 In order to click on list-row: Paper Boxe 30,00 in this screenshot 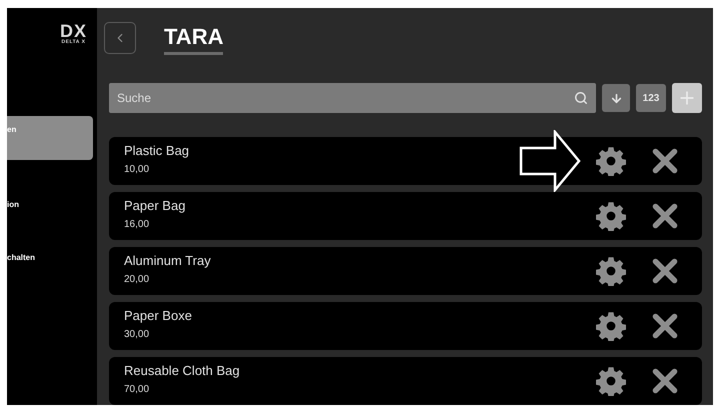, I will do `click(405, 326)`.